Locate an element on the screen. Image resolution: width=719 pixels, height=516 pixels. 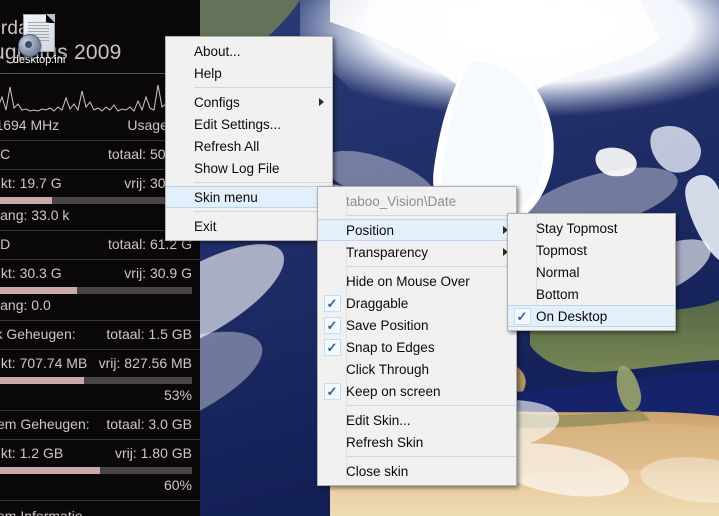
document-gear-icon is located at coordinates (36, 35).